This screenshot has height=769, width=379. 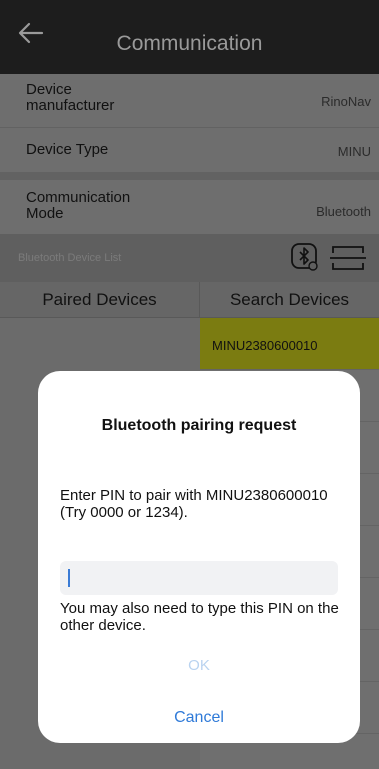 What do you see at coordinates (305, 257) in the screenshot?
I see `bluetooth-settings-icon` at bounding box center [305, 257].